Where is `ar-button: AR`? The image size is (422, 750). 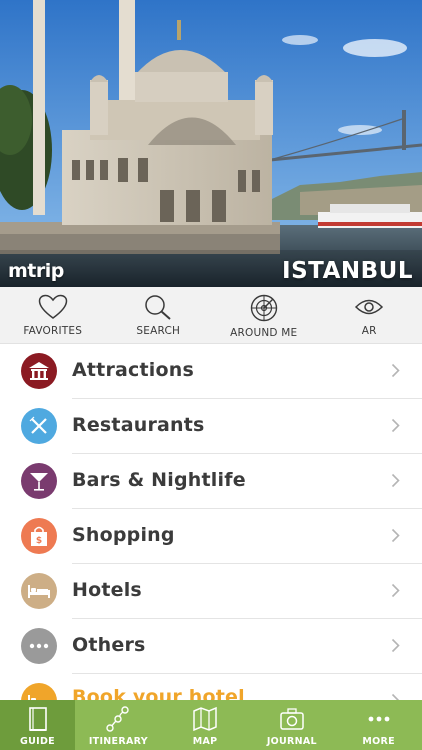
ar-button: AR is located at coordinates (369, 315).